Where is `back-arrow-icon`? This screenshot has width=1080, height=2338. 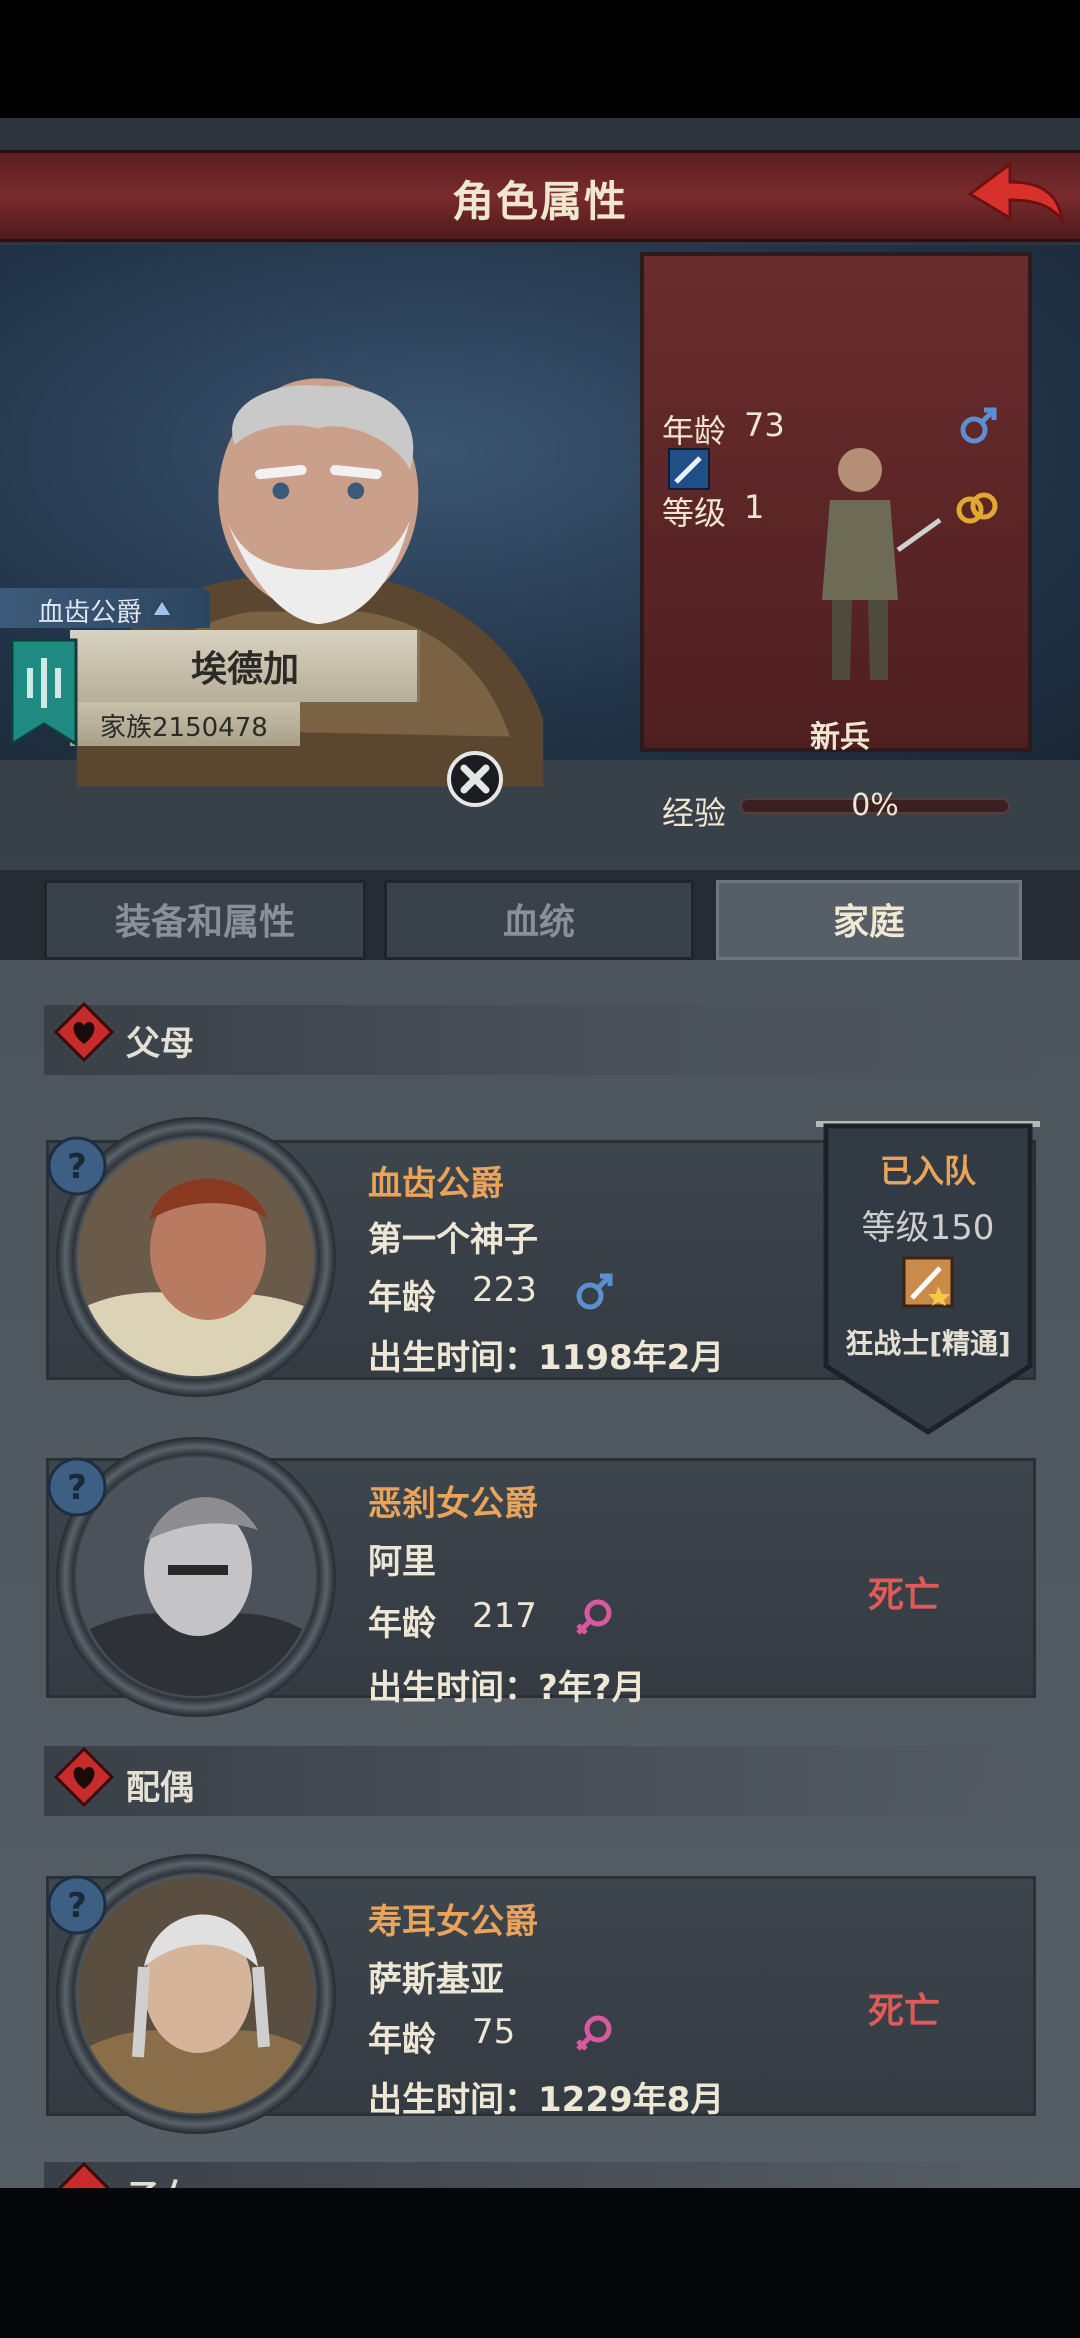
back-arrow-icon is located at coordinates (1016, 194).